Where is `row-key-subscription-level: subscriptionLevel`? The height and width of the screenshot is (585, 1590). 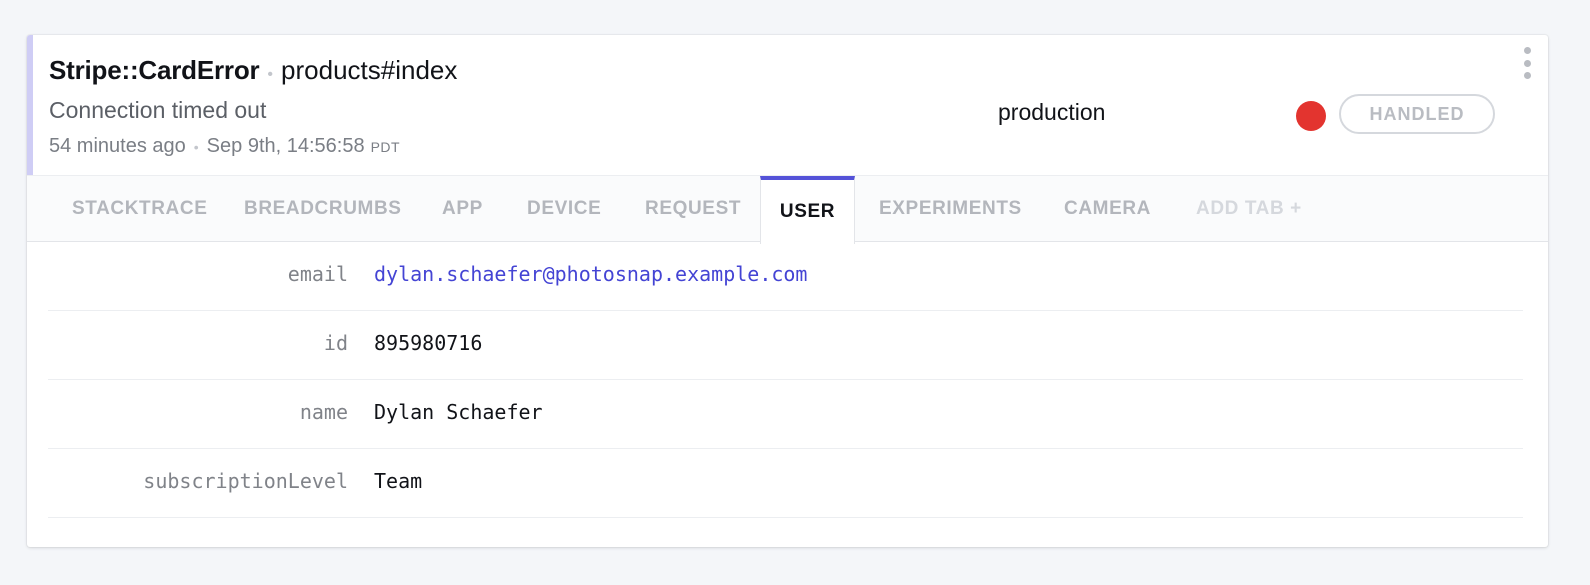 row-key-subscription-level: subscriptionLevel is located at coordinates (245, 481).